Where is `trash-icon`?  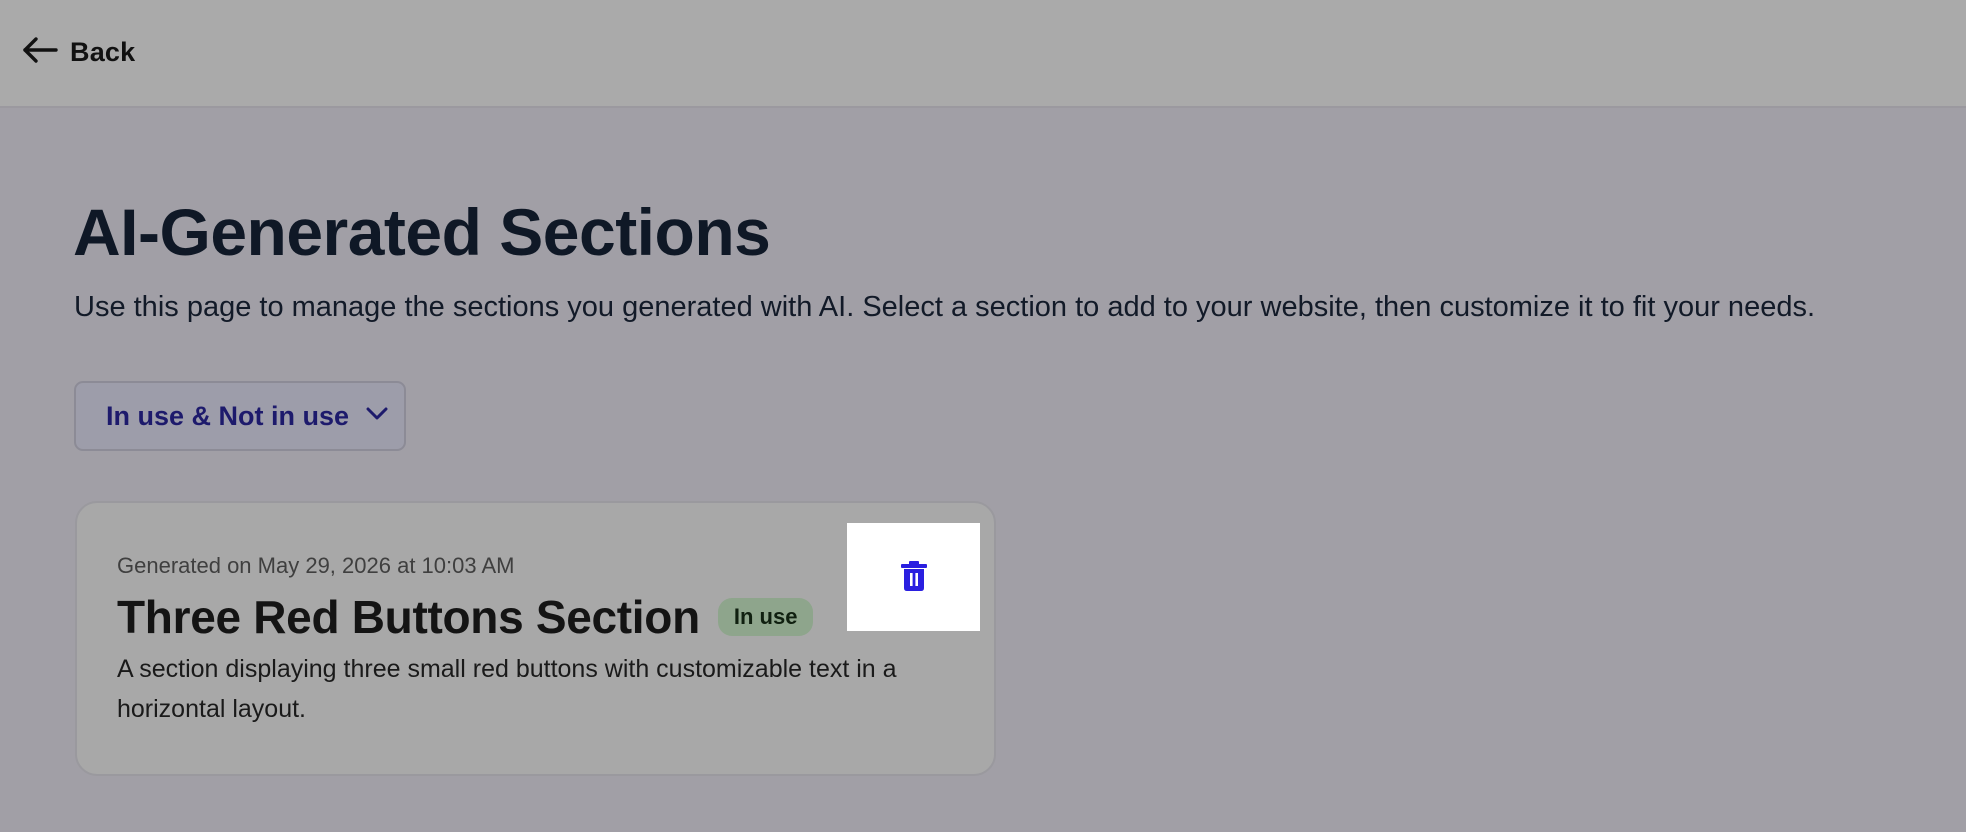 trash-icon is located at coordinates (913, 577).